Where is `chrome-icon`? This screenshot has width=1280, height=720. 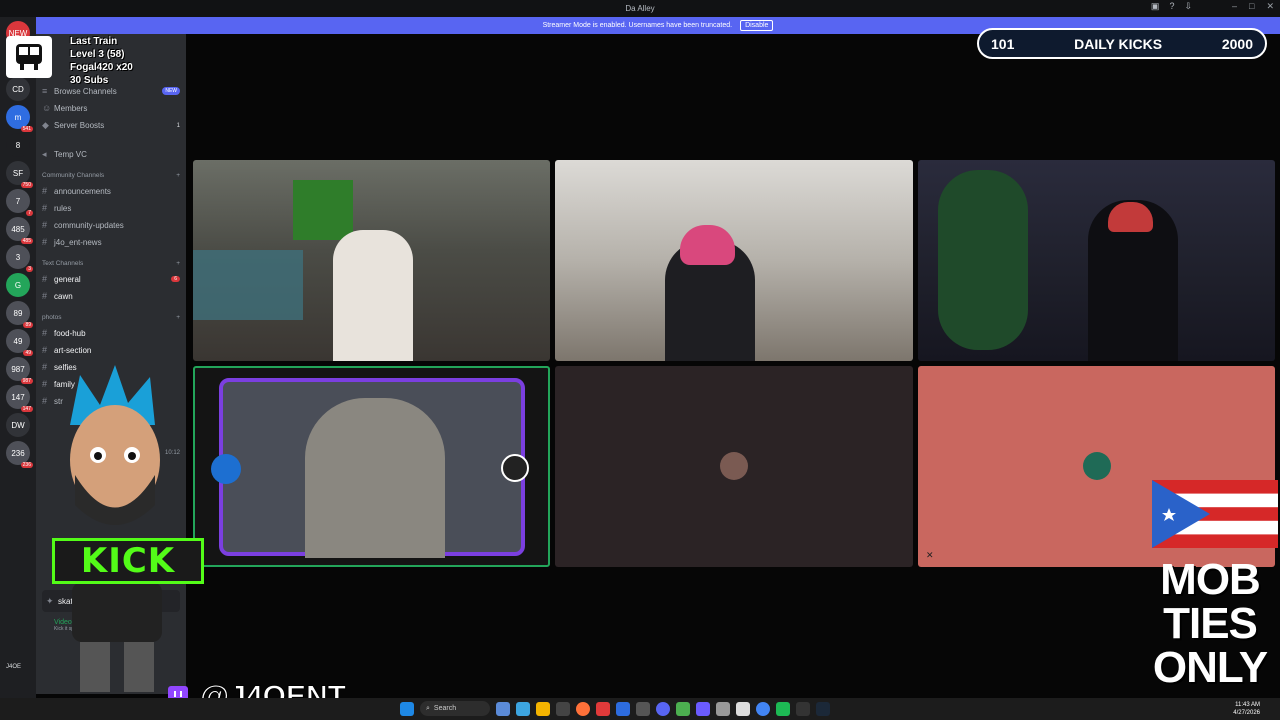
chrome-icon is located at coordinates (763, 708).